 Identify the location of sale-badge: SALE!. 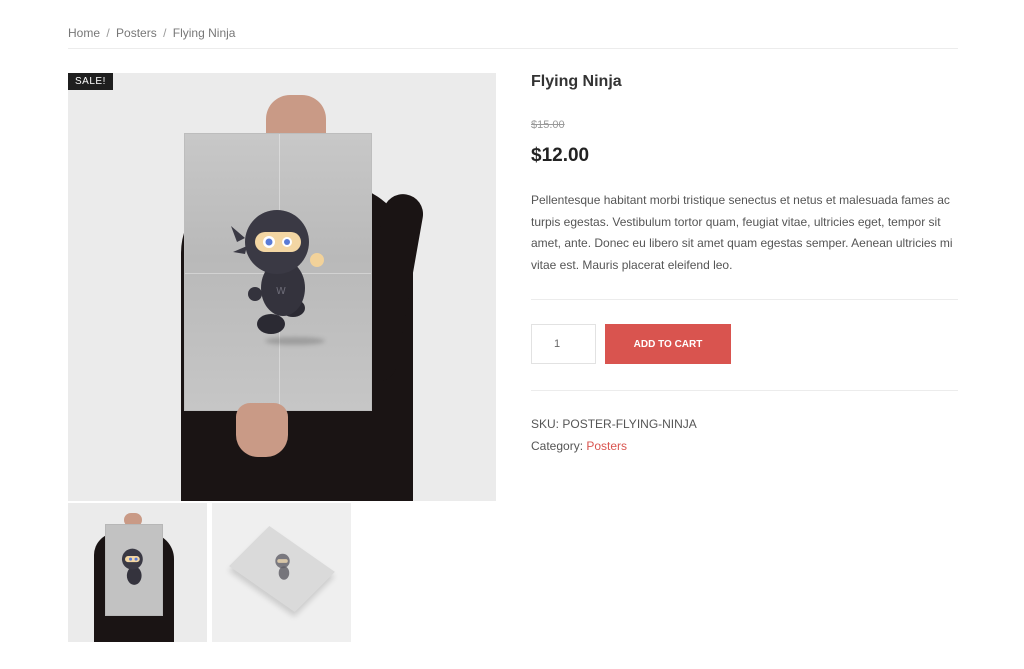
(90, 81).